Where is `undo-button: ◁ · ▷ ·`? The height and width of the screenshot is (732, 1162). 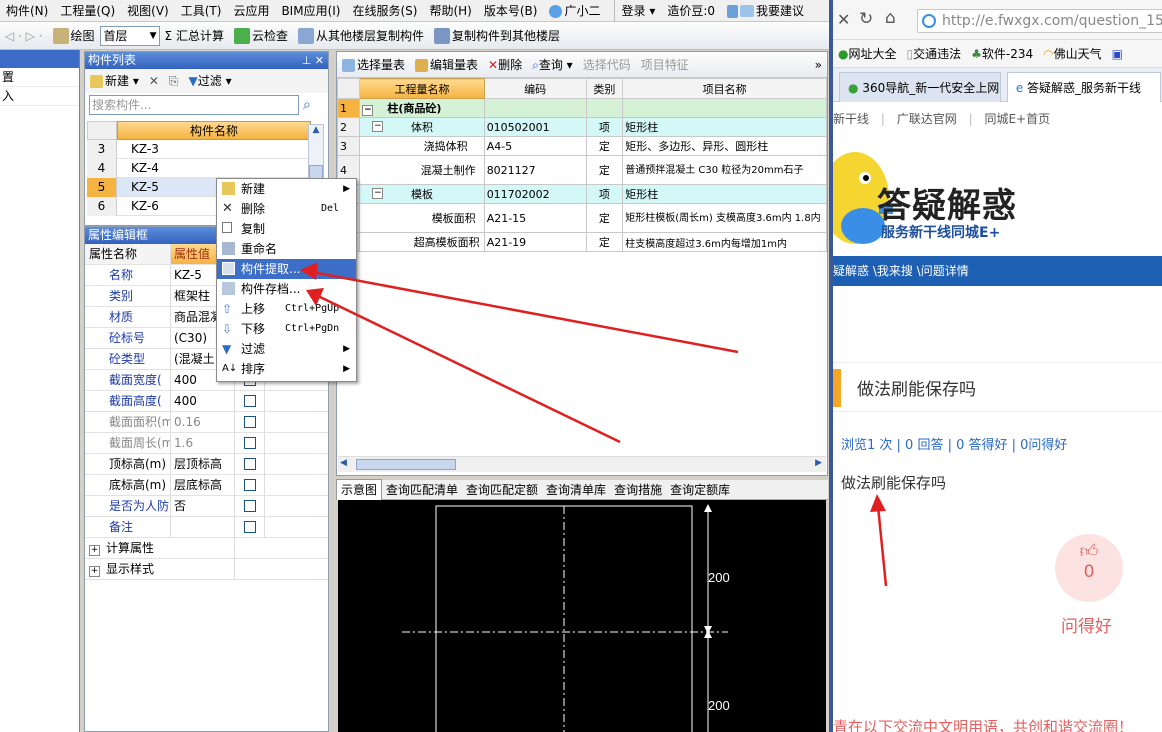
undo-button: ◁ · ▷ · is located at coordinates (24, 36).